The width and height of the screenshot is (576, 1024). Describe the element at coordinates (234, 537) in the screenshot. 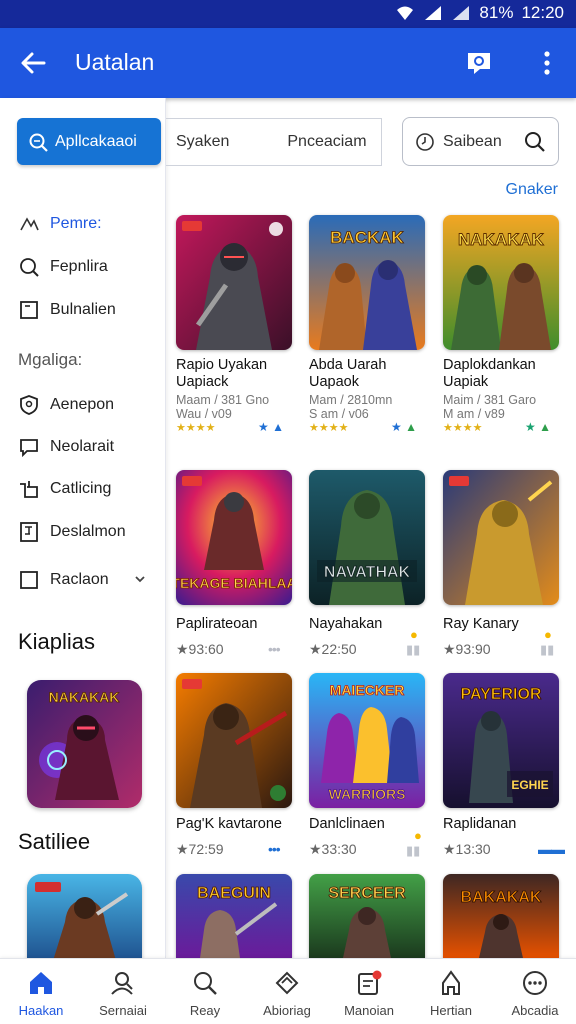

I see `game-card: TEKAGE BIAHLAA` at that location.